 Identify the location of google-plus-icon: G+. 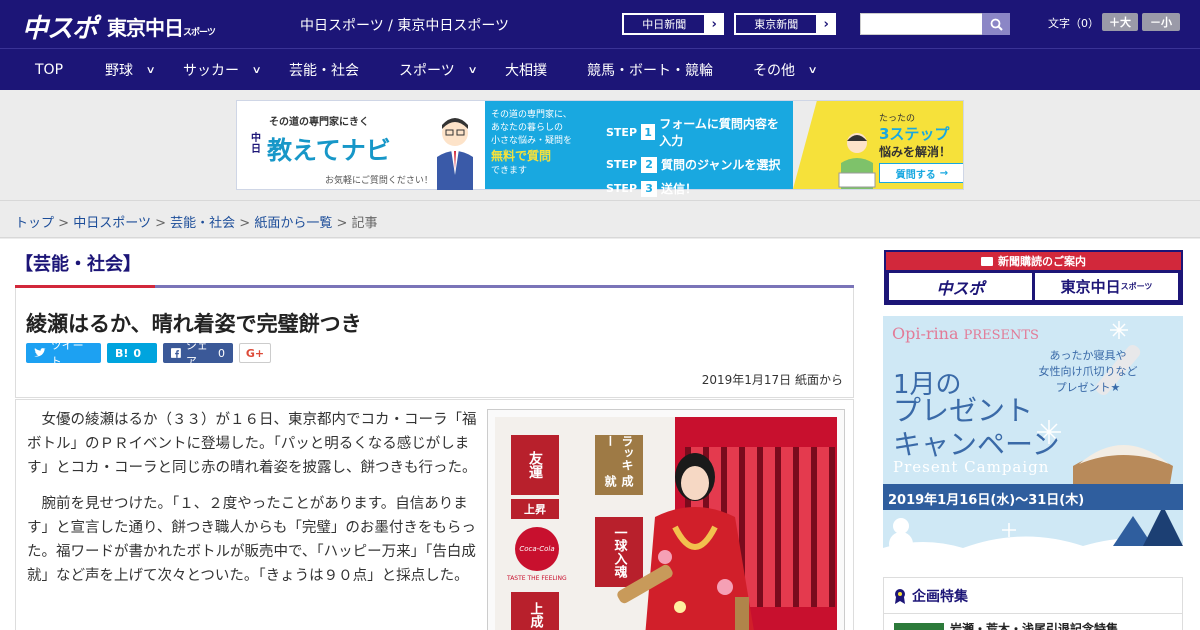
(255, 353).